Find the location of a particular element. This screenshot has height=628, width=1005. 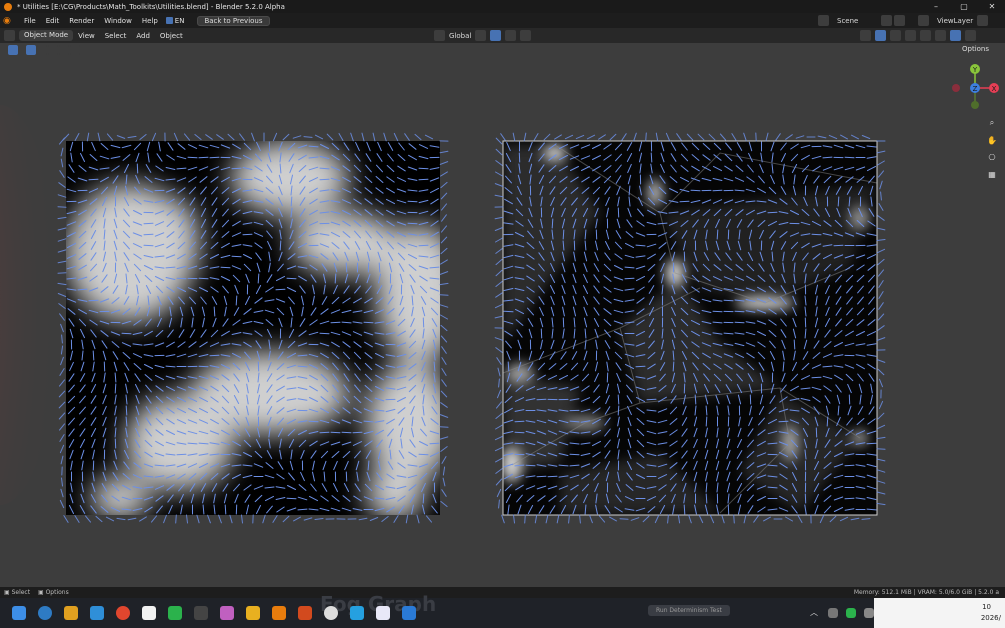

shading-material-icon is located at coordinates (955, 35).